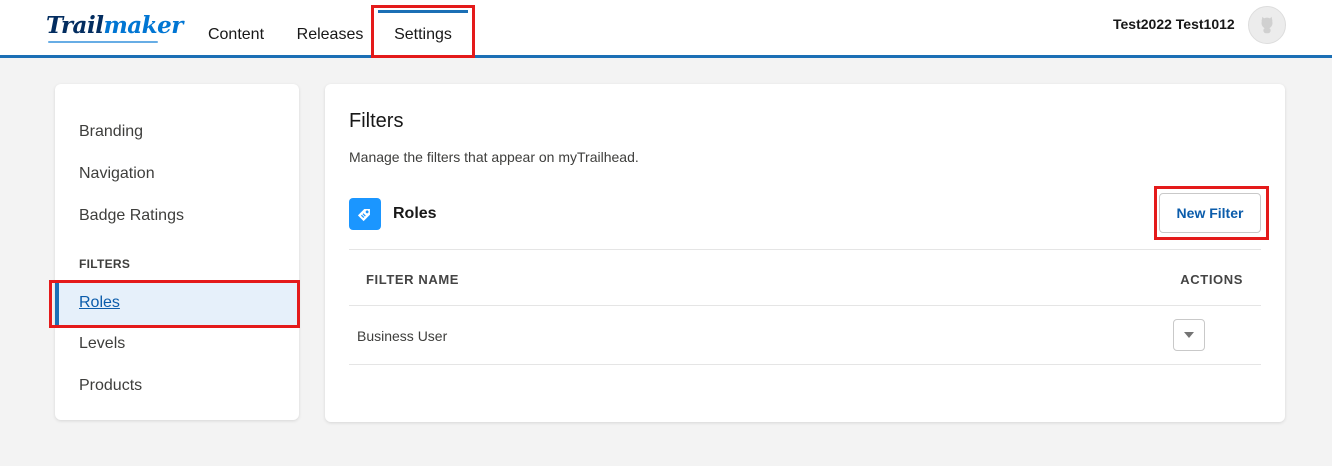  Describe the element at coordinates (423, 34) in the screenshot. I see `tab-settings-label: Settings` at that location.